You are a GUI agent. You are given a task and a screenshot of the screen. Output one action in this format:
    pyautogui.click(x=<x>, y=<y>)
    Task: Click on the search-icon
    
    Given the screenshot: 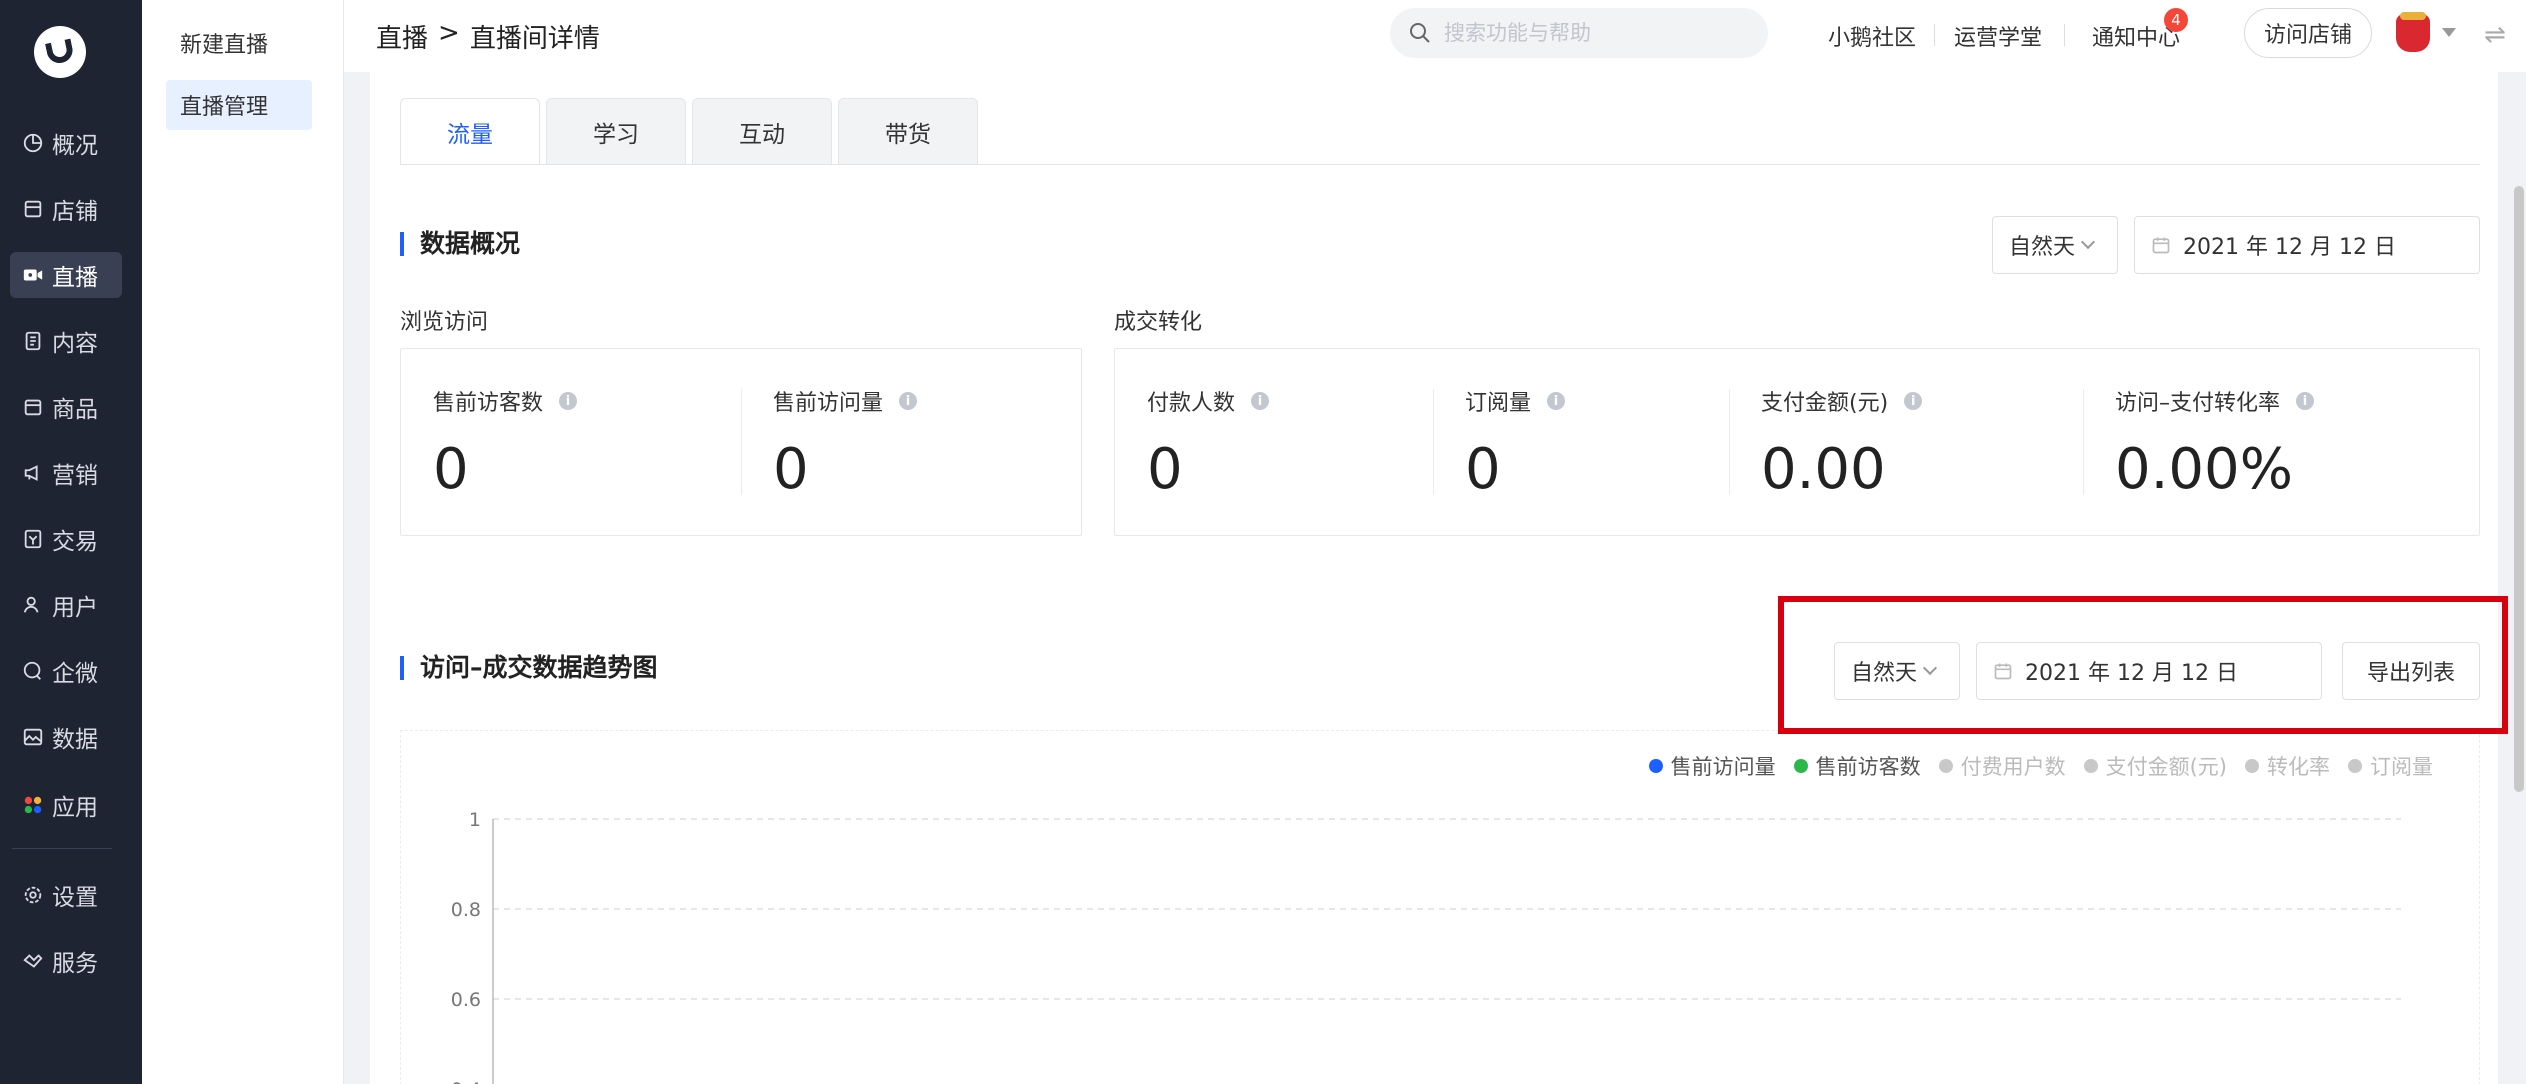 What is the action you would take?
    pyautogui.click(x=1420, y=33)
    